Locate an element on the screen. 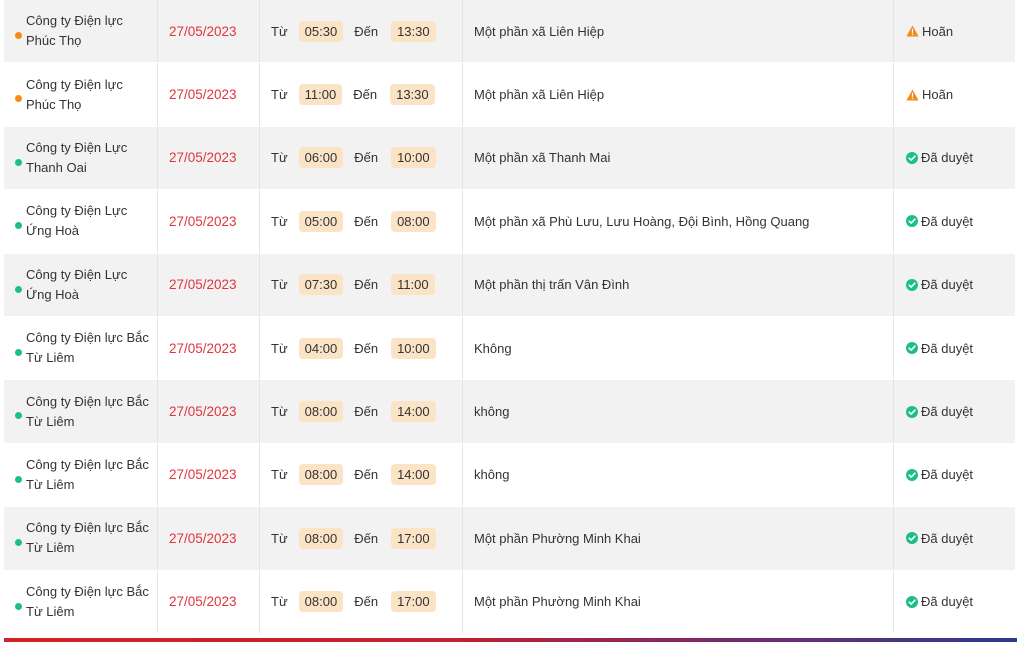  company-name-line2: Phúc Thọ is located at coordinates (54, 41).